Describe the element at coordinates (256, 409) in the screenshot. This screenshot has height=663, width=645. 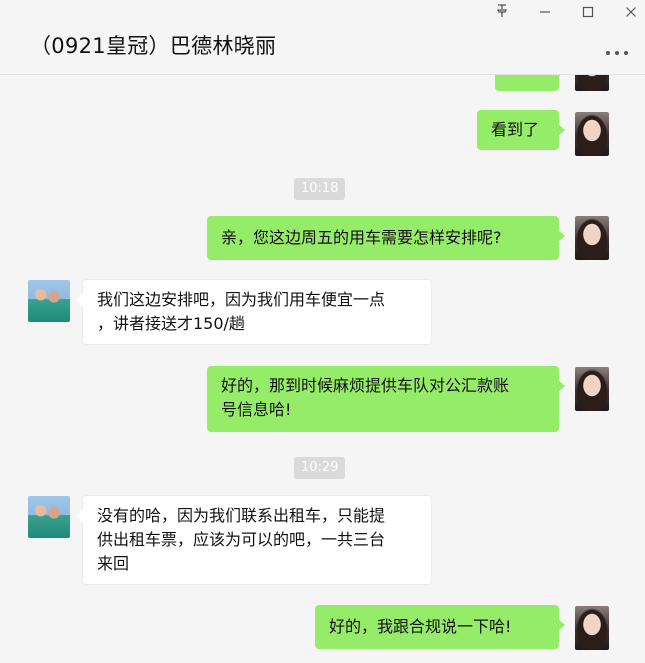
I see `message-text: 号信息哈!` at that location.